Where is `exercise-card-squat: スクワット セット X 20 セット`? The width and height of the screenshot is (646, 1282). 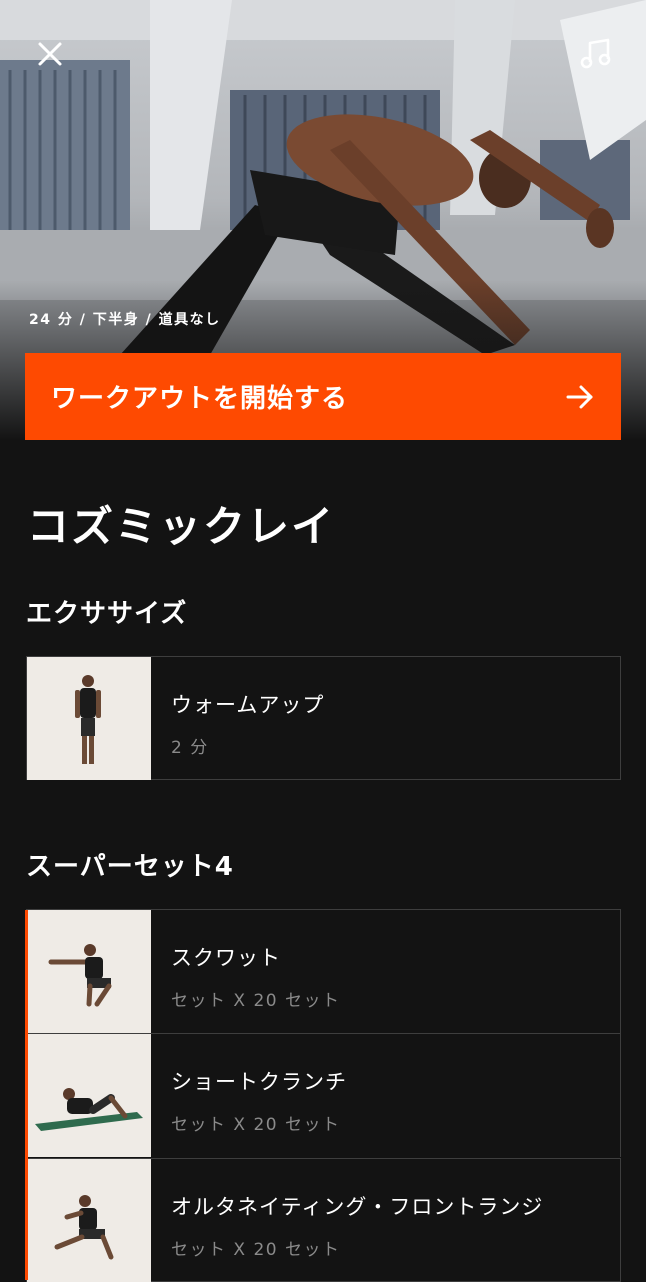
exercise-card-squat: スクワット セット X 20 セット is located at coordinates (323, 971).